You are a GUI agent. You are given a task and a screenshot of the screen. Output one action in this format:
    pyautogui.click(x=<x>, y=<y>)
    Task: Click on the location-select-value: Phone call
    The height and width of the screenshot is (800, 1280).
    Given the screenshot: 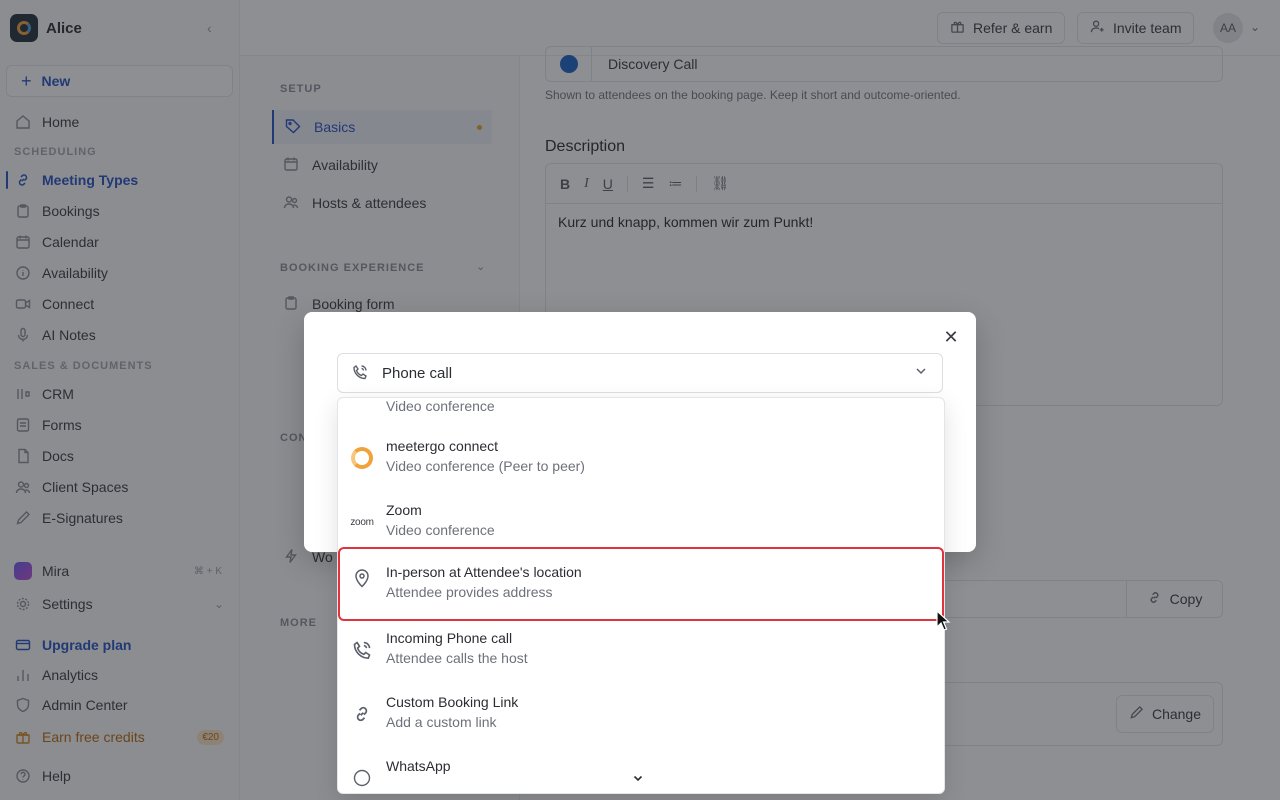 What is the action you would take?
    pyautogui.click(x=417, y=373)
    